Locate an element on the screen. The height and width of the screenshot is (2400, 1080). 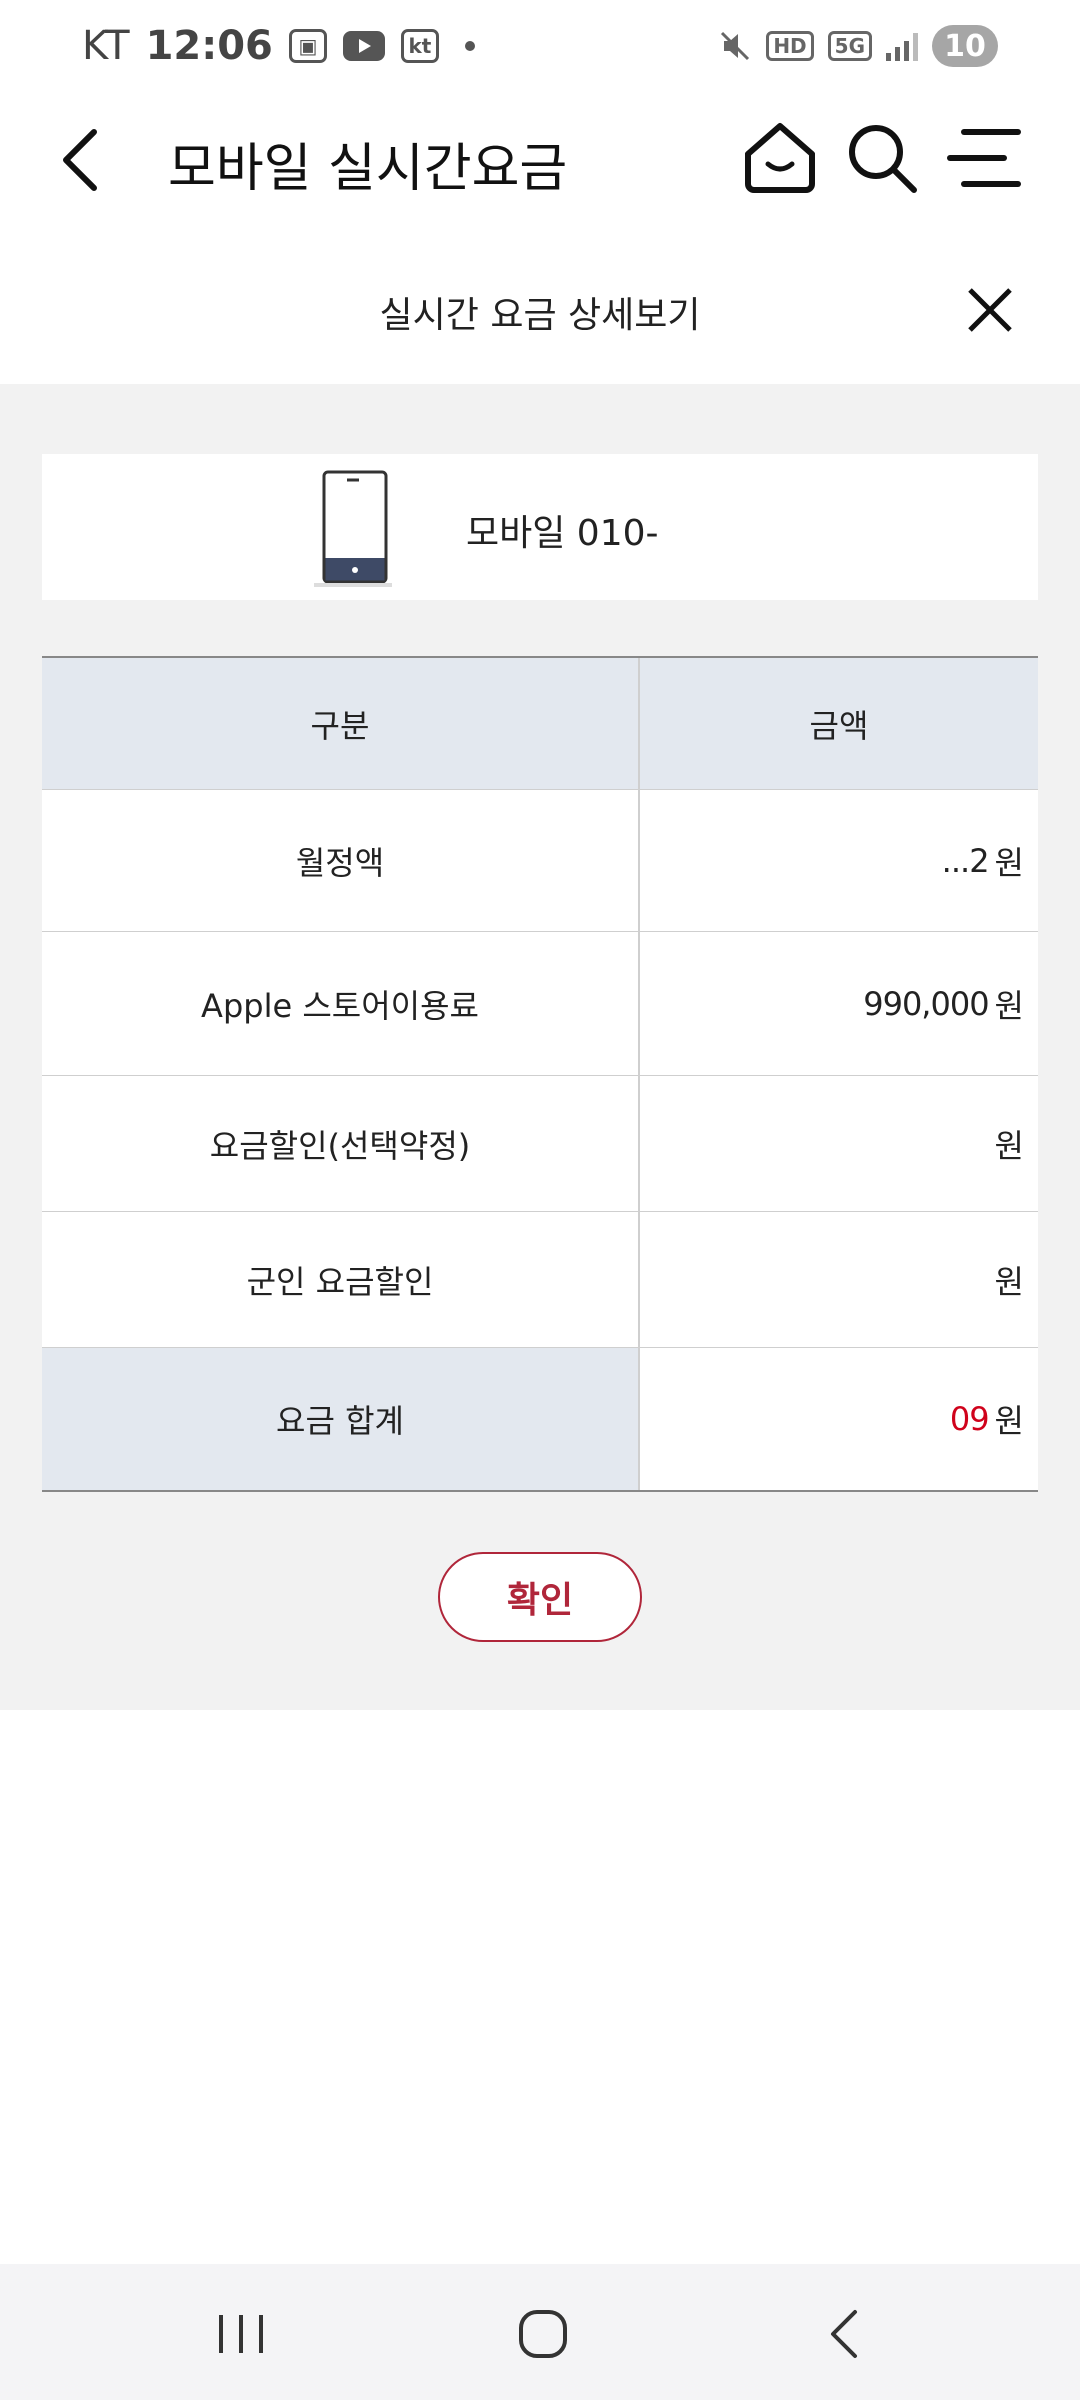
home-button is located at coordinates (780, 158).